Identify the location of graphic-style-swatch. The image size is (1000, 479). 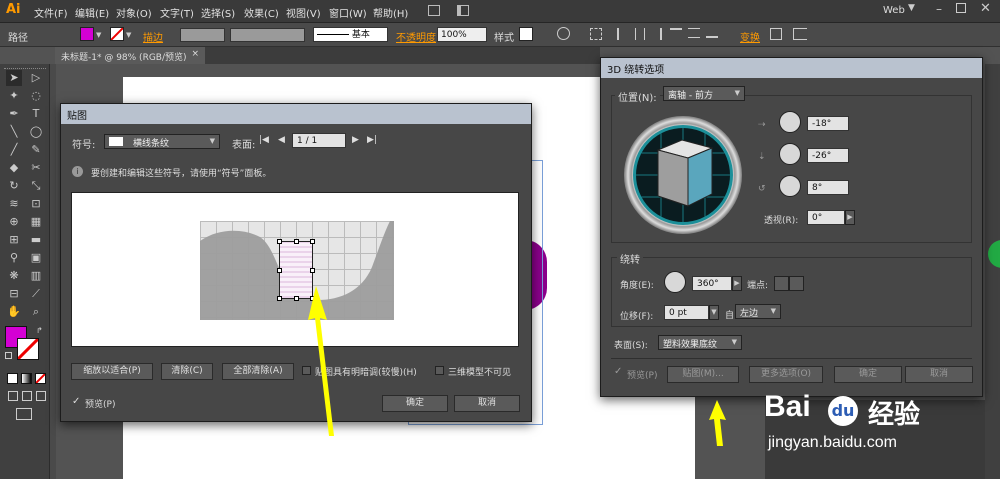
(526, 34).